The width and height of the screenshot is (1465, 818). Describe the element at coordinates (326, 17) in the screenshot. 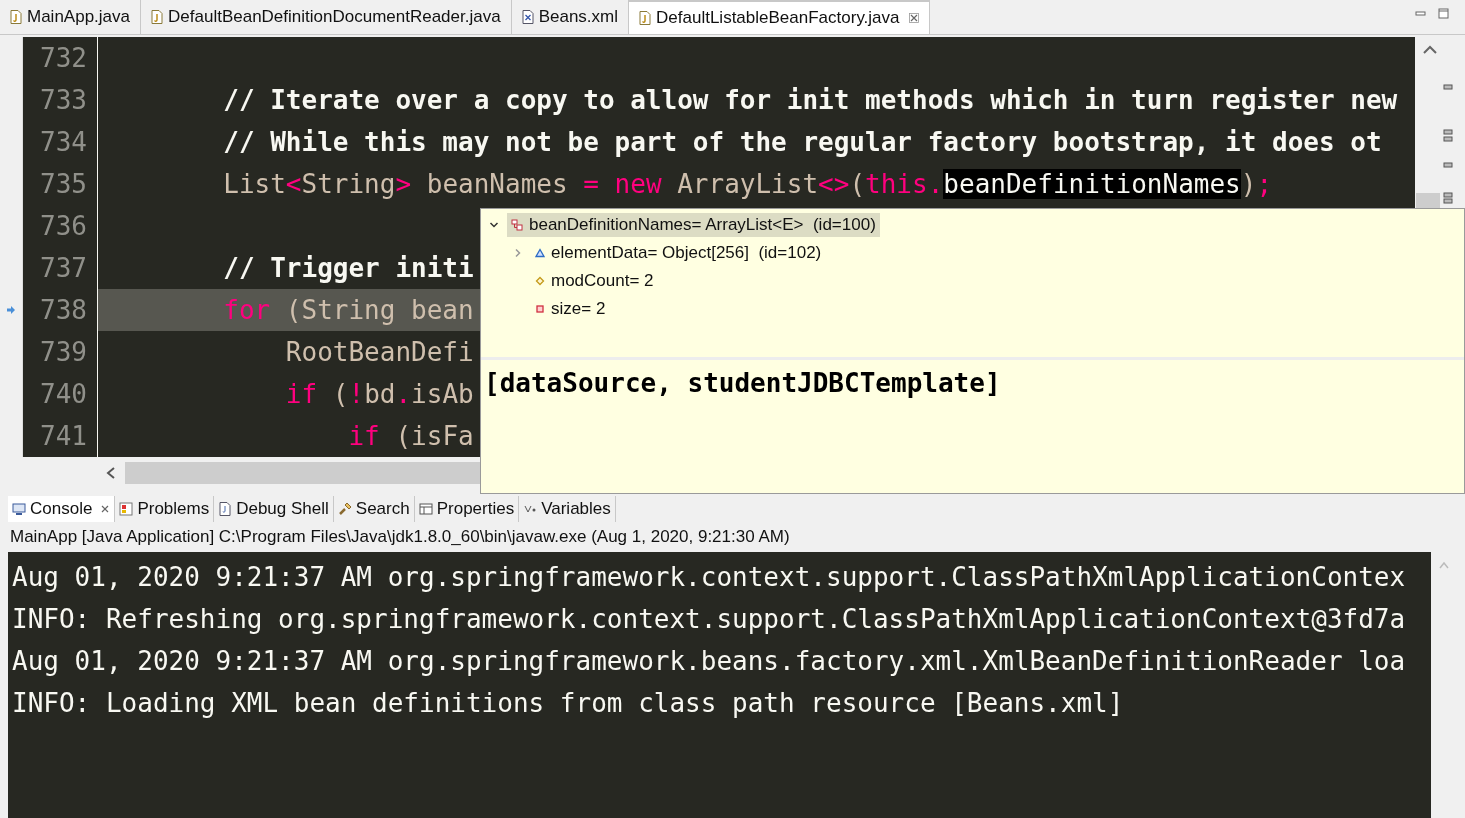

I see `editor-tab: DefaultBeanDefinitionDocumentReader.java` at that location.